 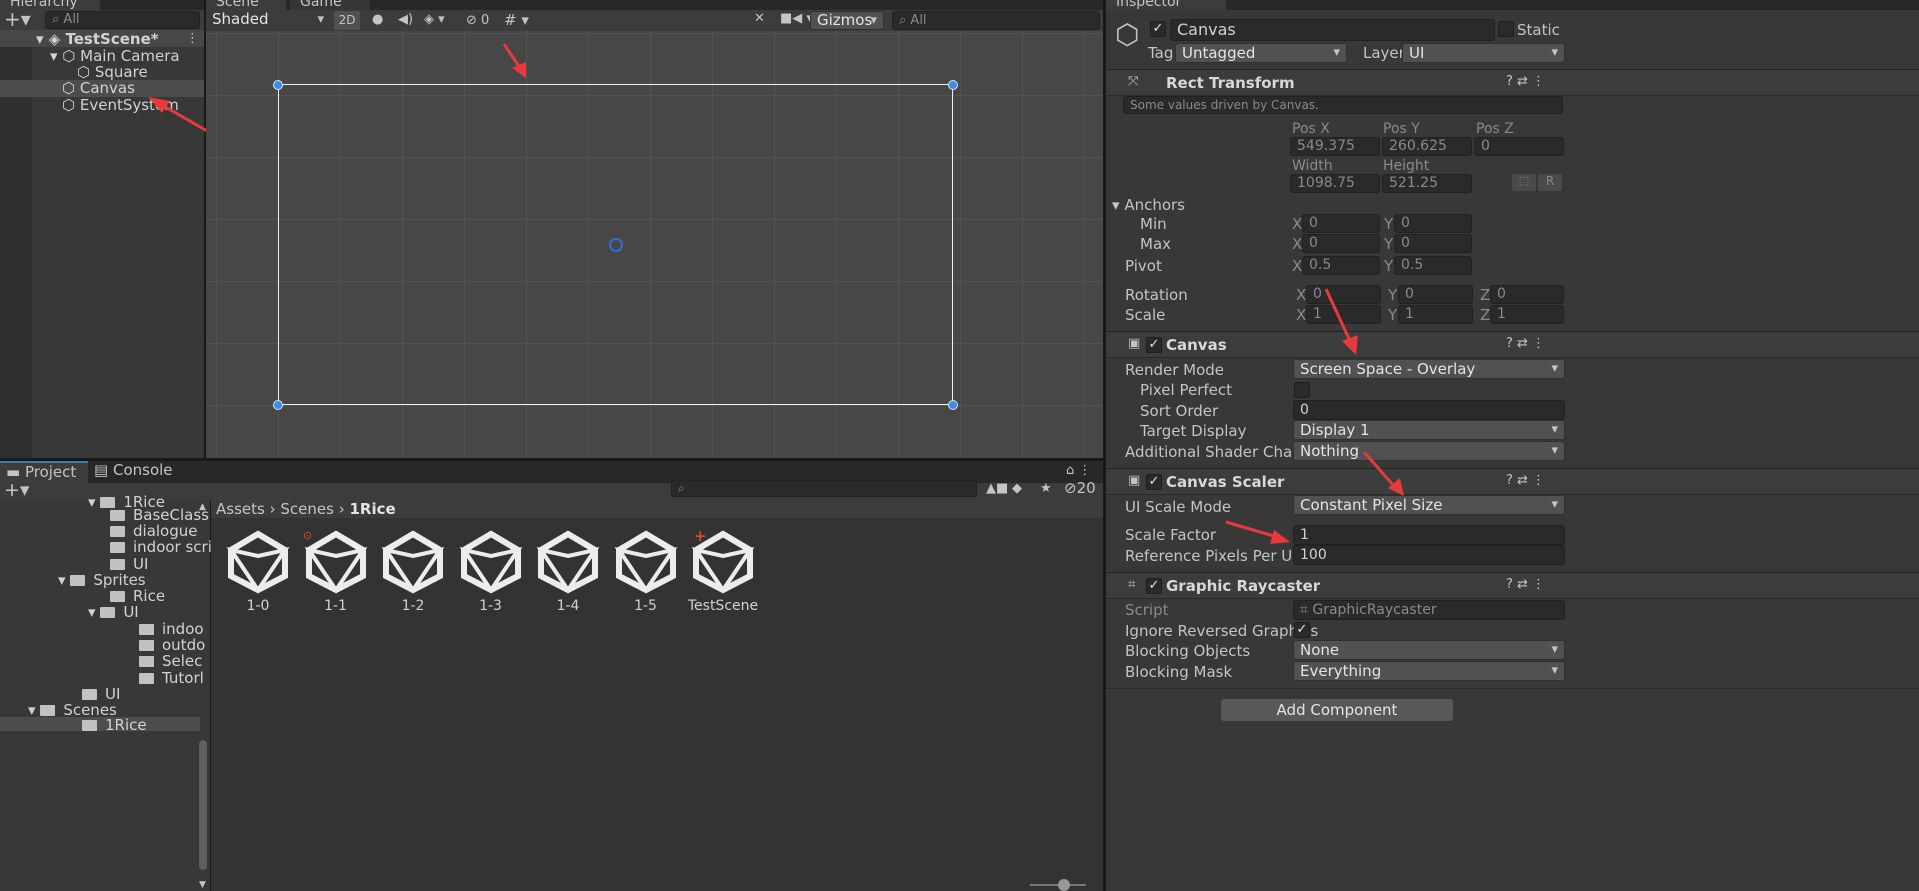 I want to click on canvas-scaler-header: ▣ ✓ Canvas Scaler? ⇄ ⋮, so click(x=1512, y=481).